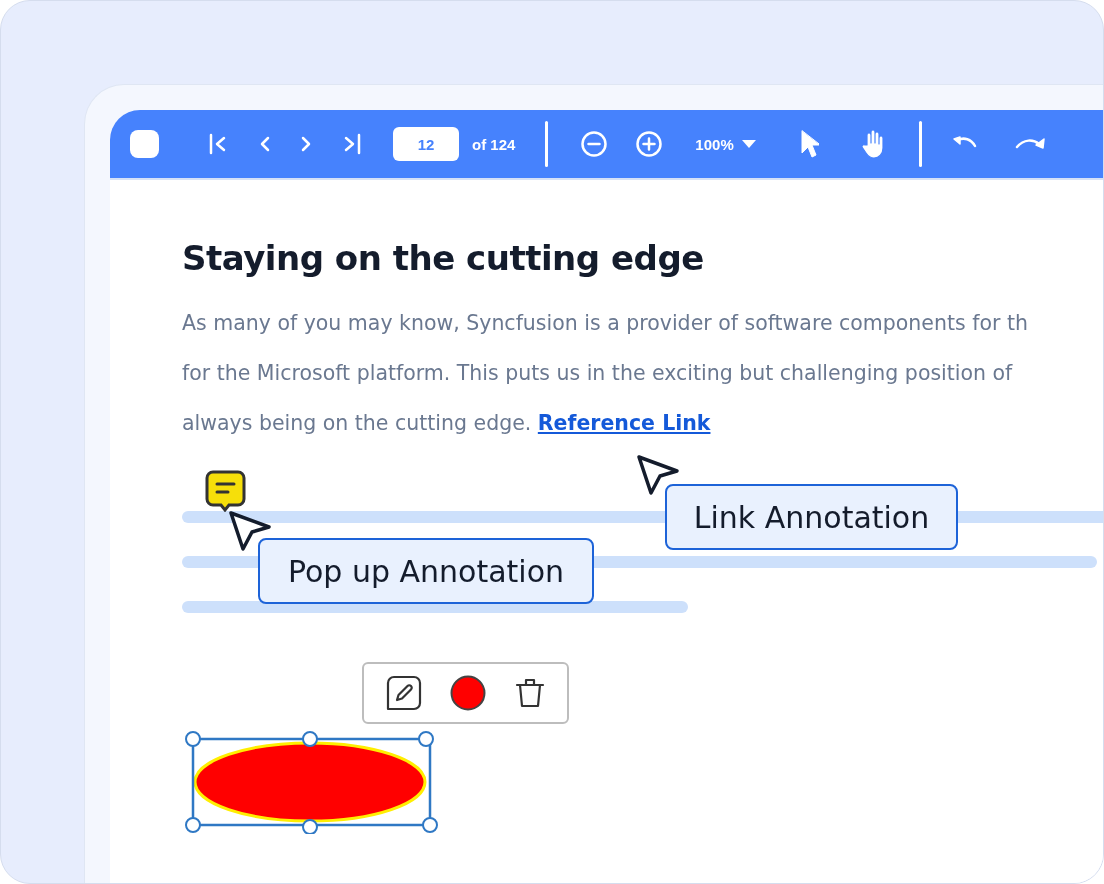 The image size is (1104, 884). What do you see at coordinates (494, 144) in the screenshot?
I see `page-count-text: of 124` at bounding box center [494, 144].